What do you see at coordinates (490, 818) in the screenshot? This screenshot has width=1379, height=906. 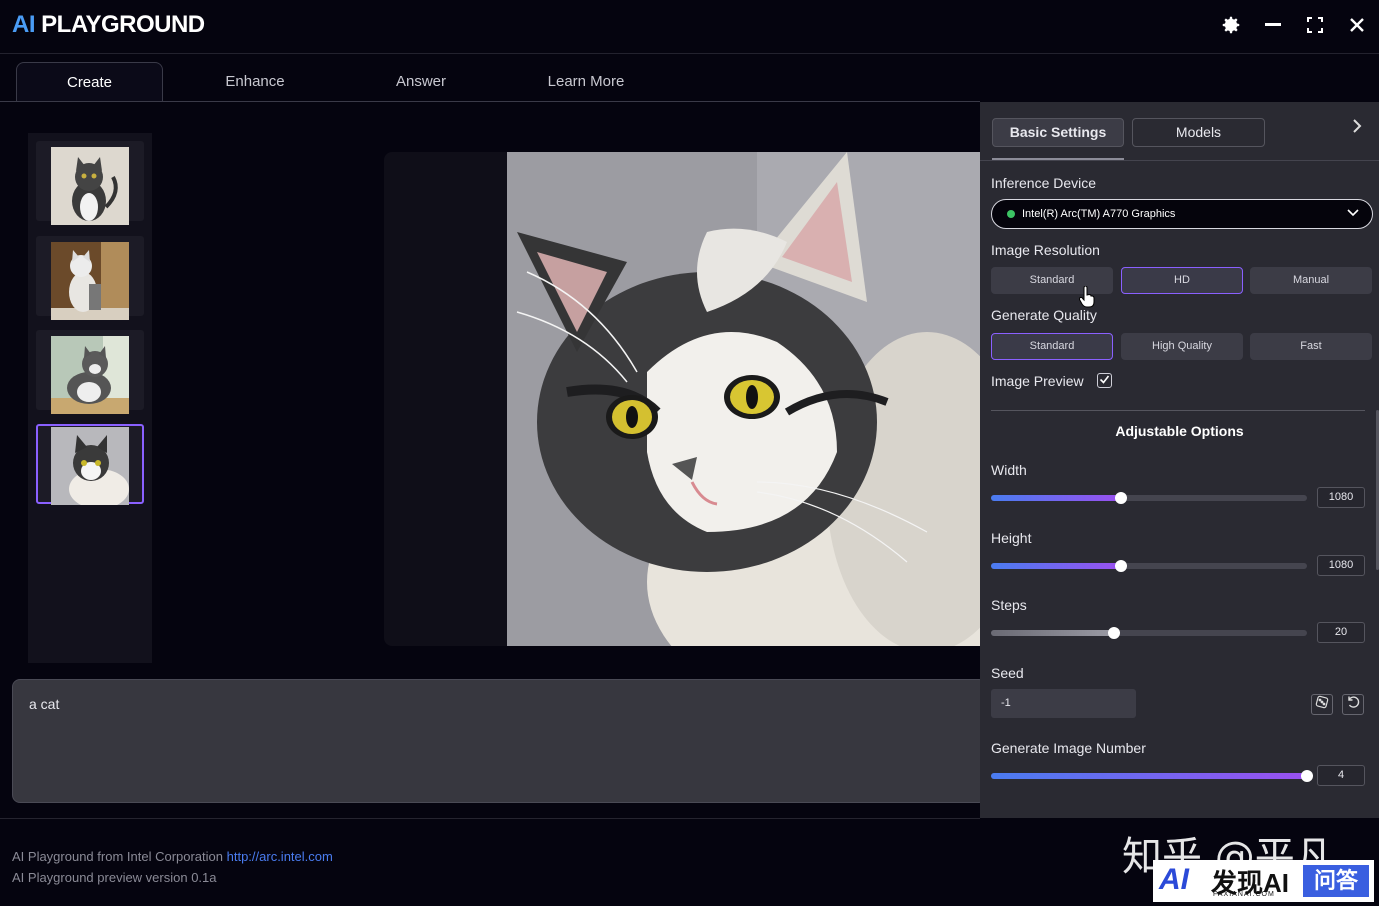 I see `footer-divider` at bounding box center [490, 818].